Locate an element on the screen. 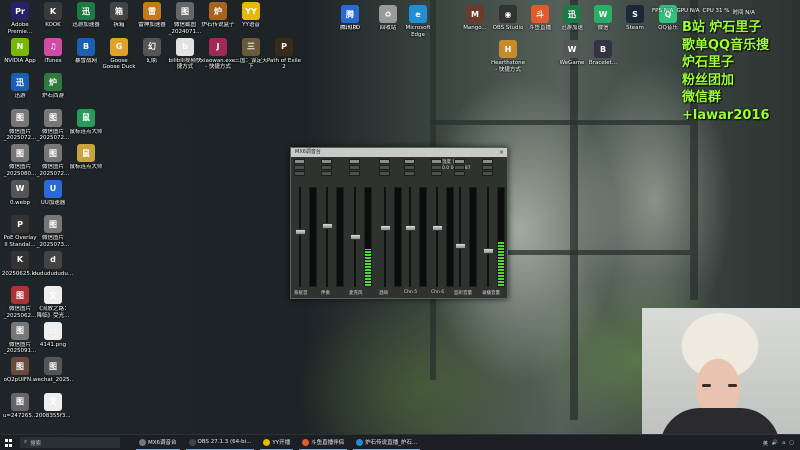  overlay-line: 歌单QQ音乐搜 is located at coordinates (726, 45).